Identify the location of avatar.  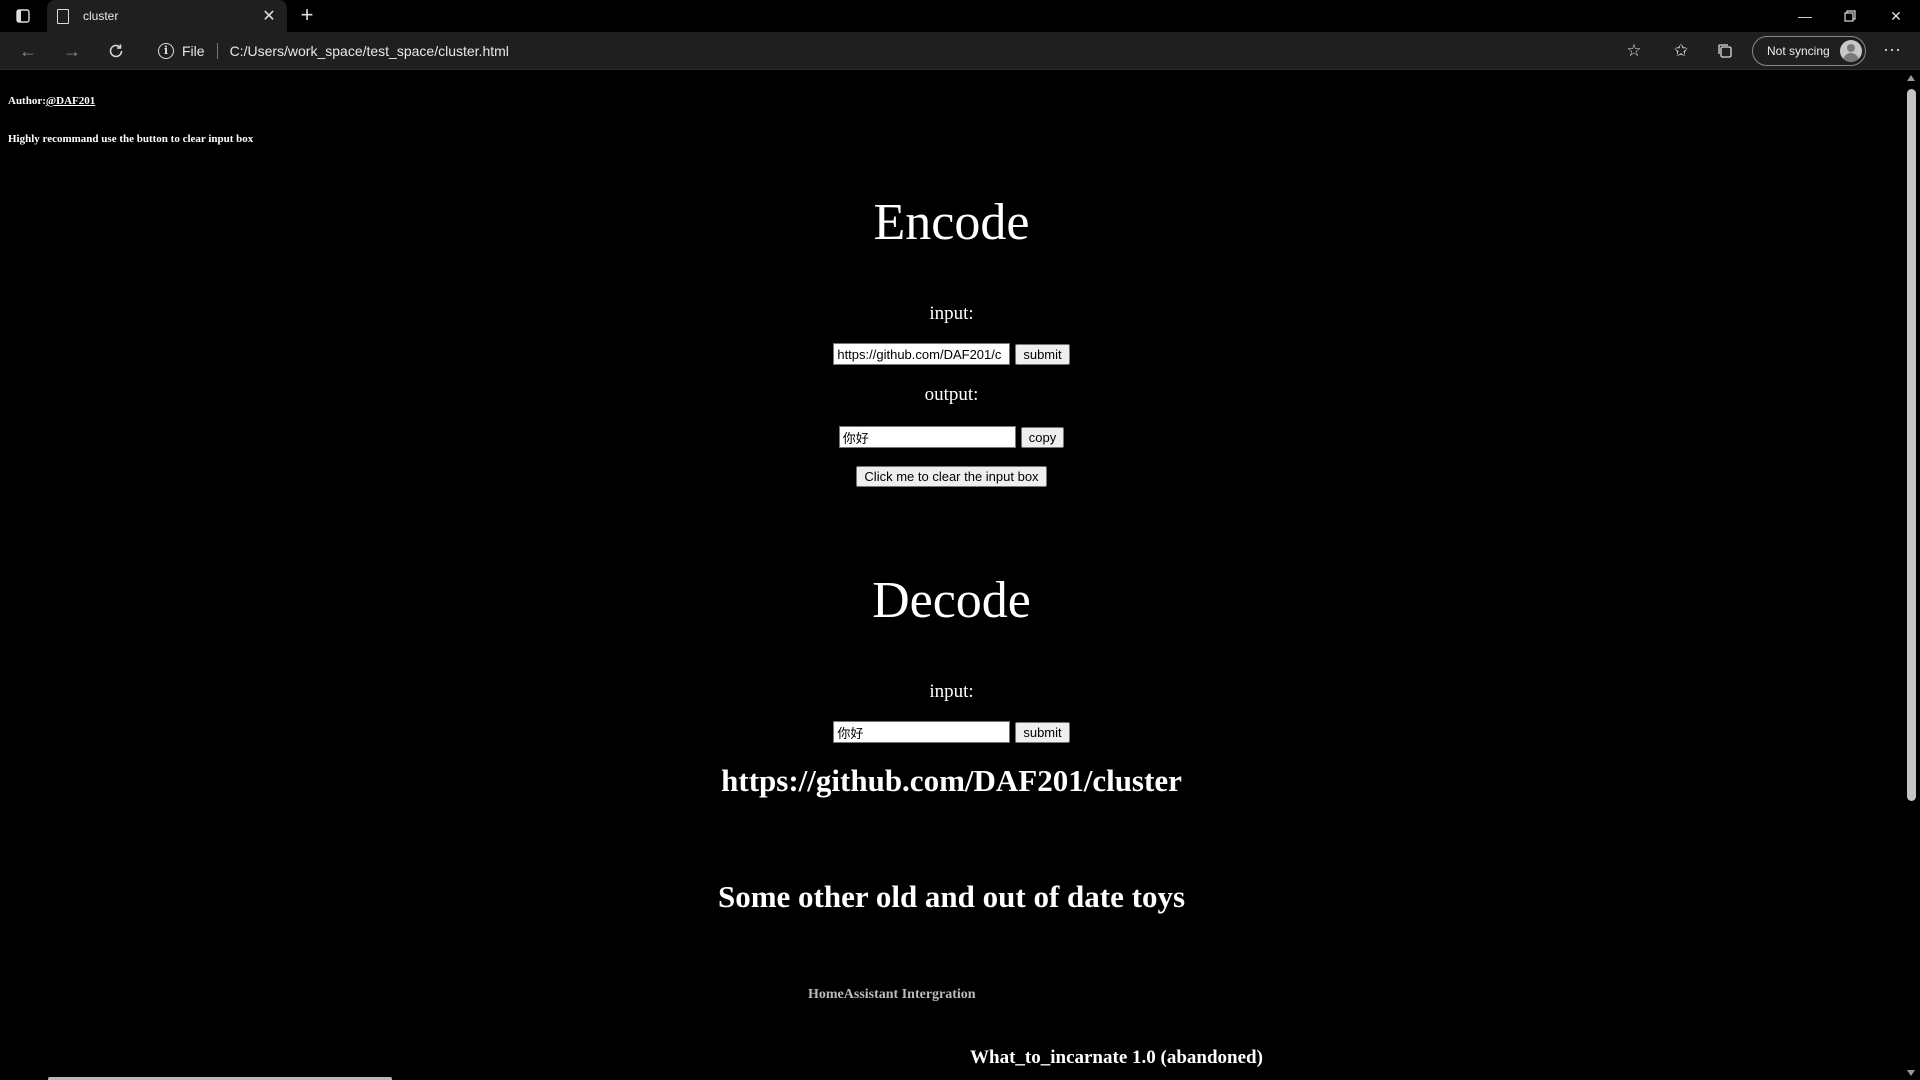
(1851, 51).